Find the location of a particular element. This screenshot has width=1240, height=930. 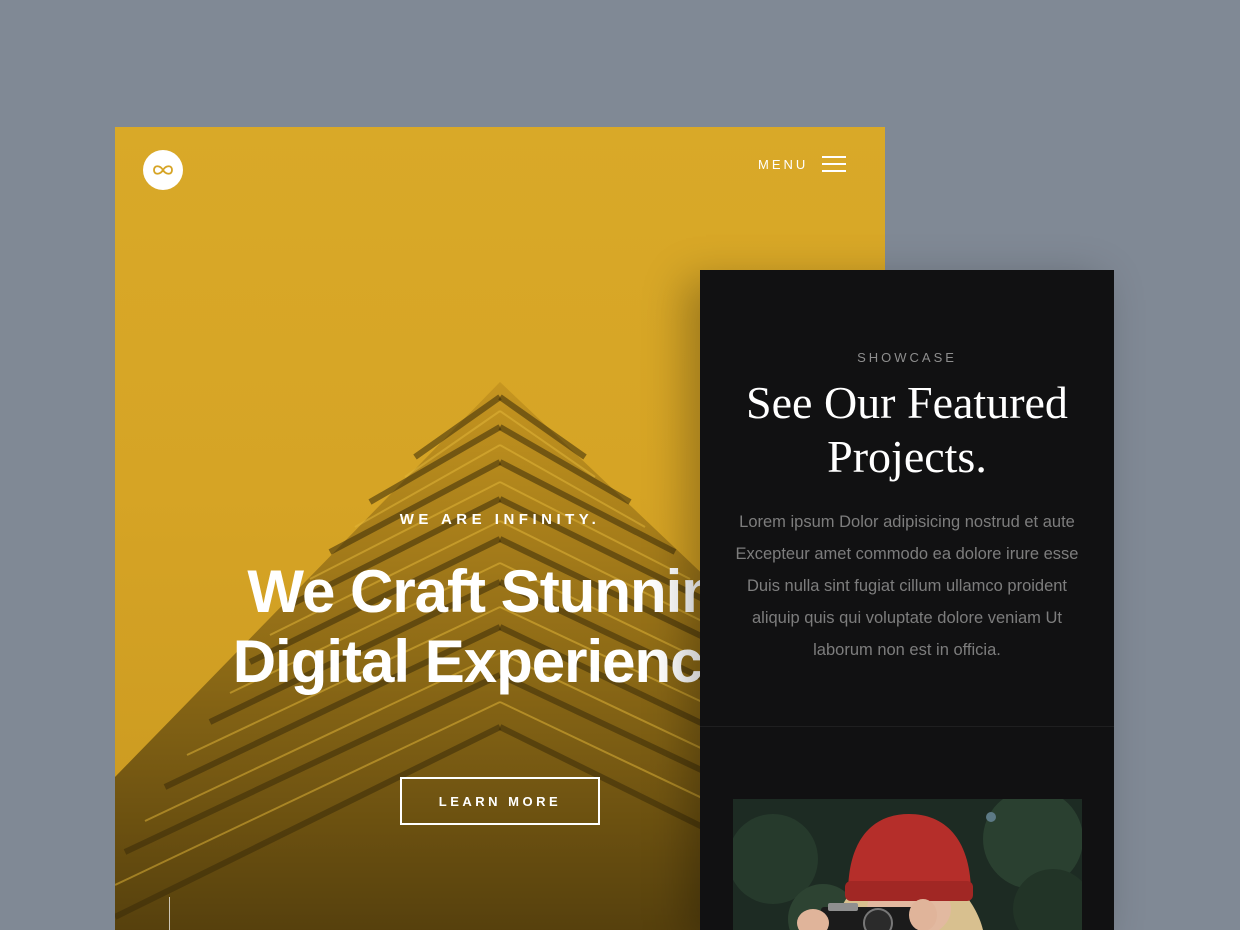

infinity-icon is located at coordinates (163, 170).